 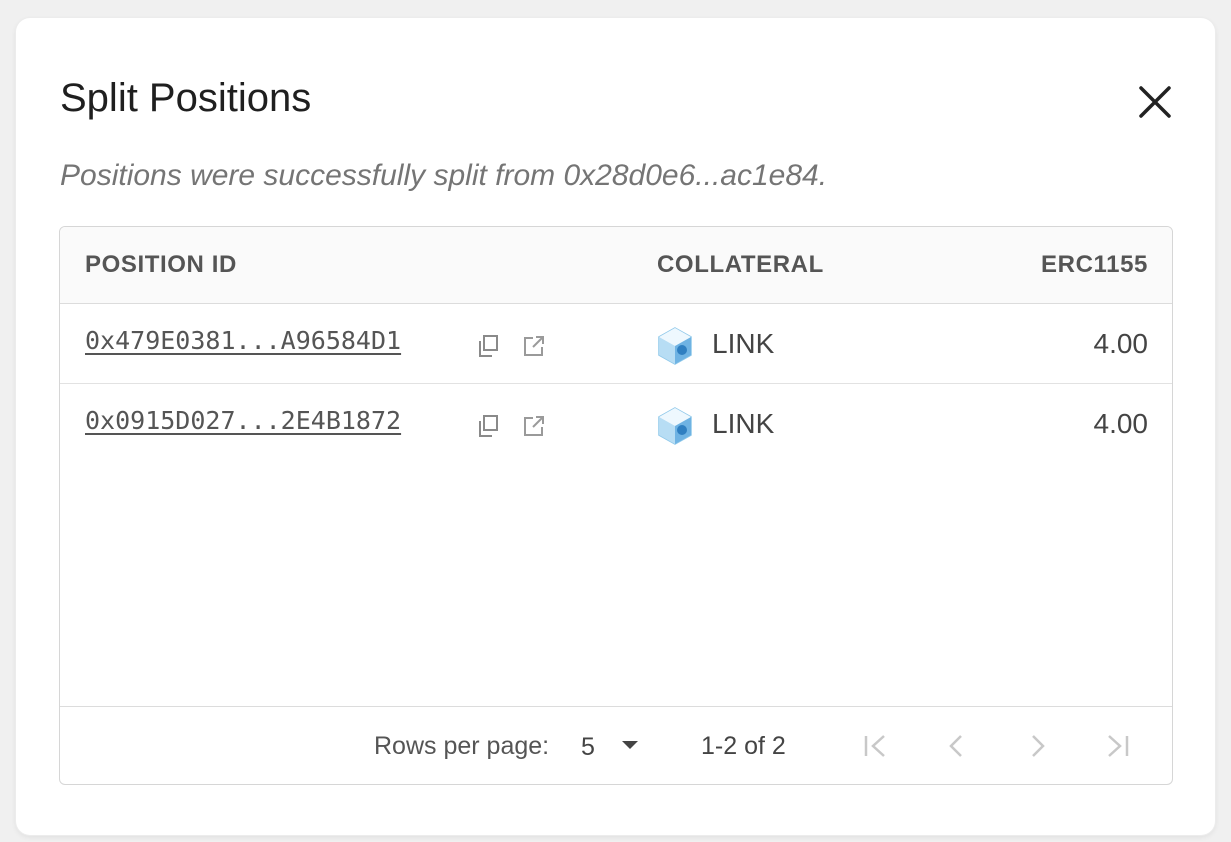 I want to click on previous-page-icon, so click(x=955, y=746).